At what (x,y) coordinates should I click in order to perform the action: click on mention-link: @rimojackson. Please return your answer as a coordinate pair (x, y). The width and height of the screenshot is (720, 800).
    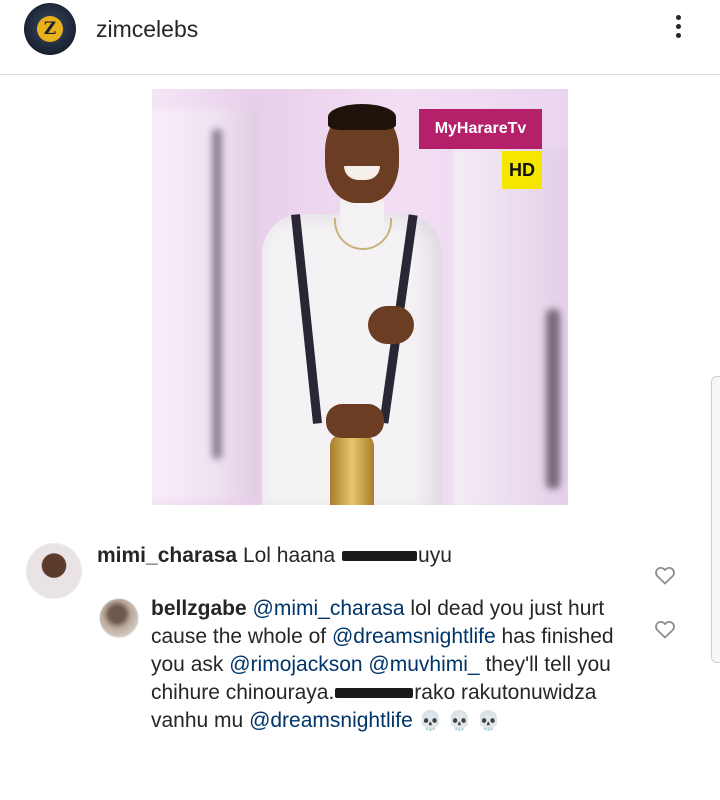
    Looking at the image, I should click on (295, 664).